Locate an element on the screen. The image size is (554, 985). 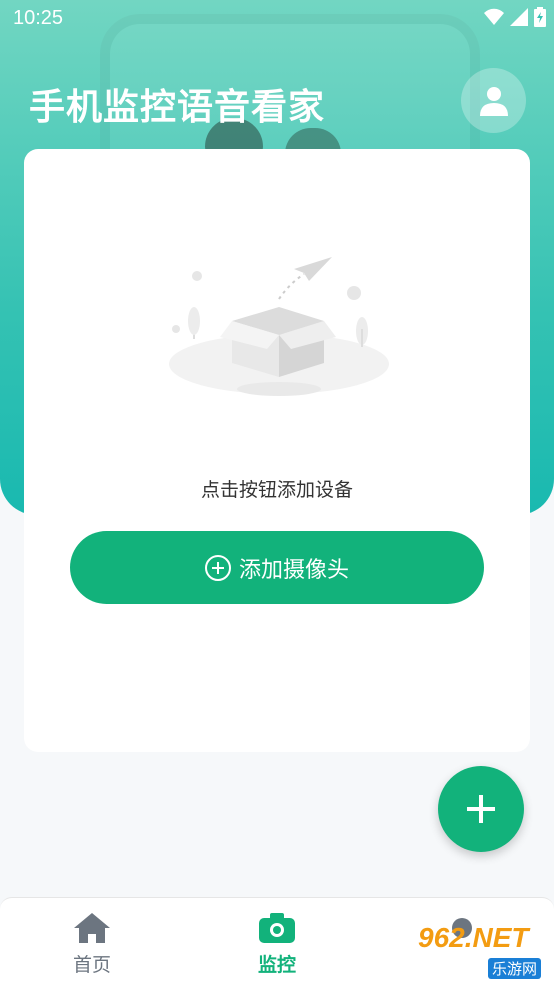
signal-icon is located at coordinates (519, 17).